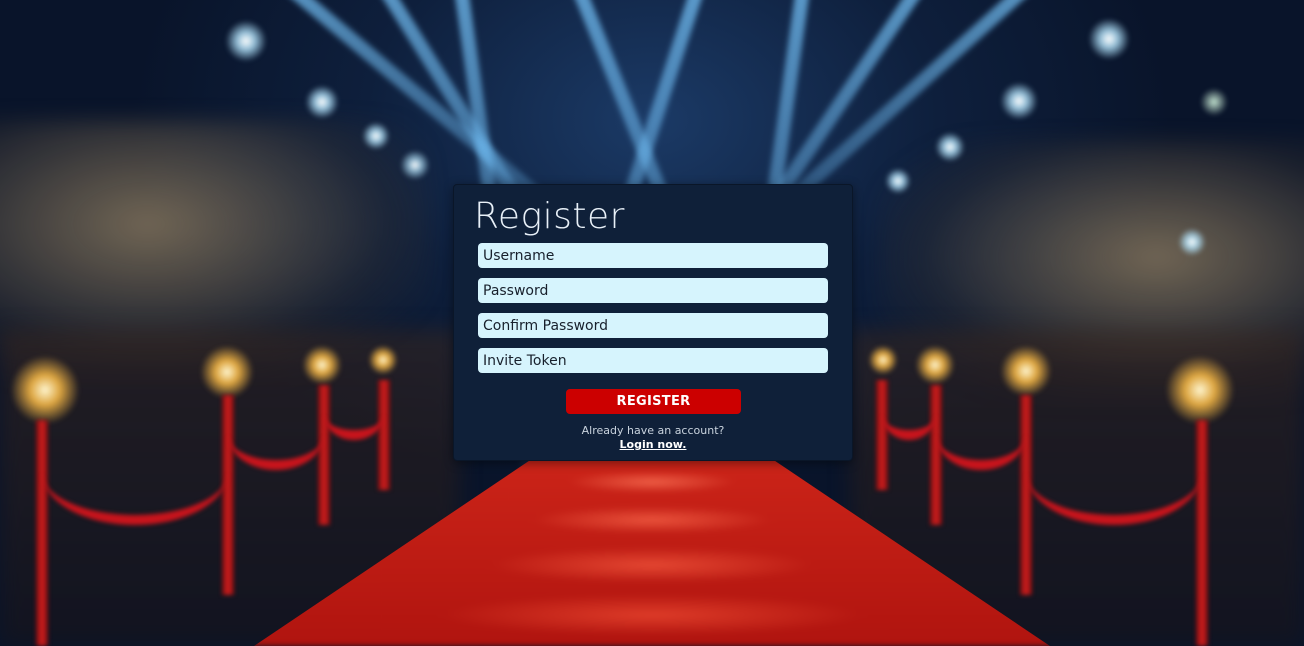 The width and height of the screenshot is (1304, 646). I want to click on username-input, so click(653, 255).